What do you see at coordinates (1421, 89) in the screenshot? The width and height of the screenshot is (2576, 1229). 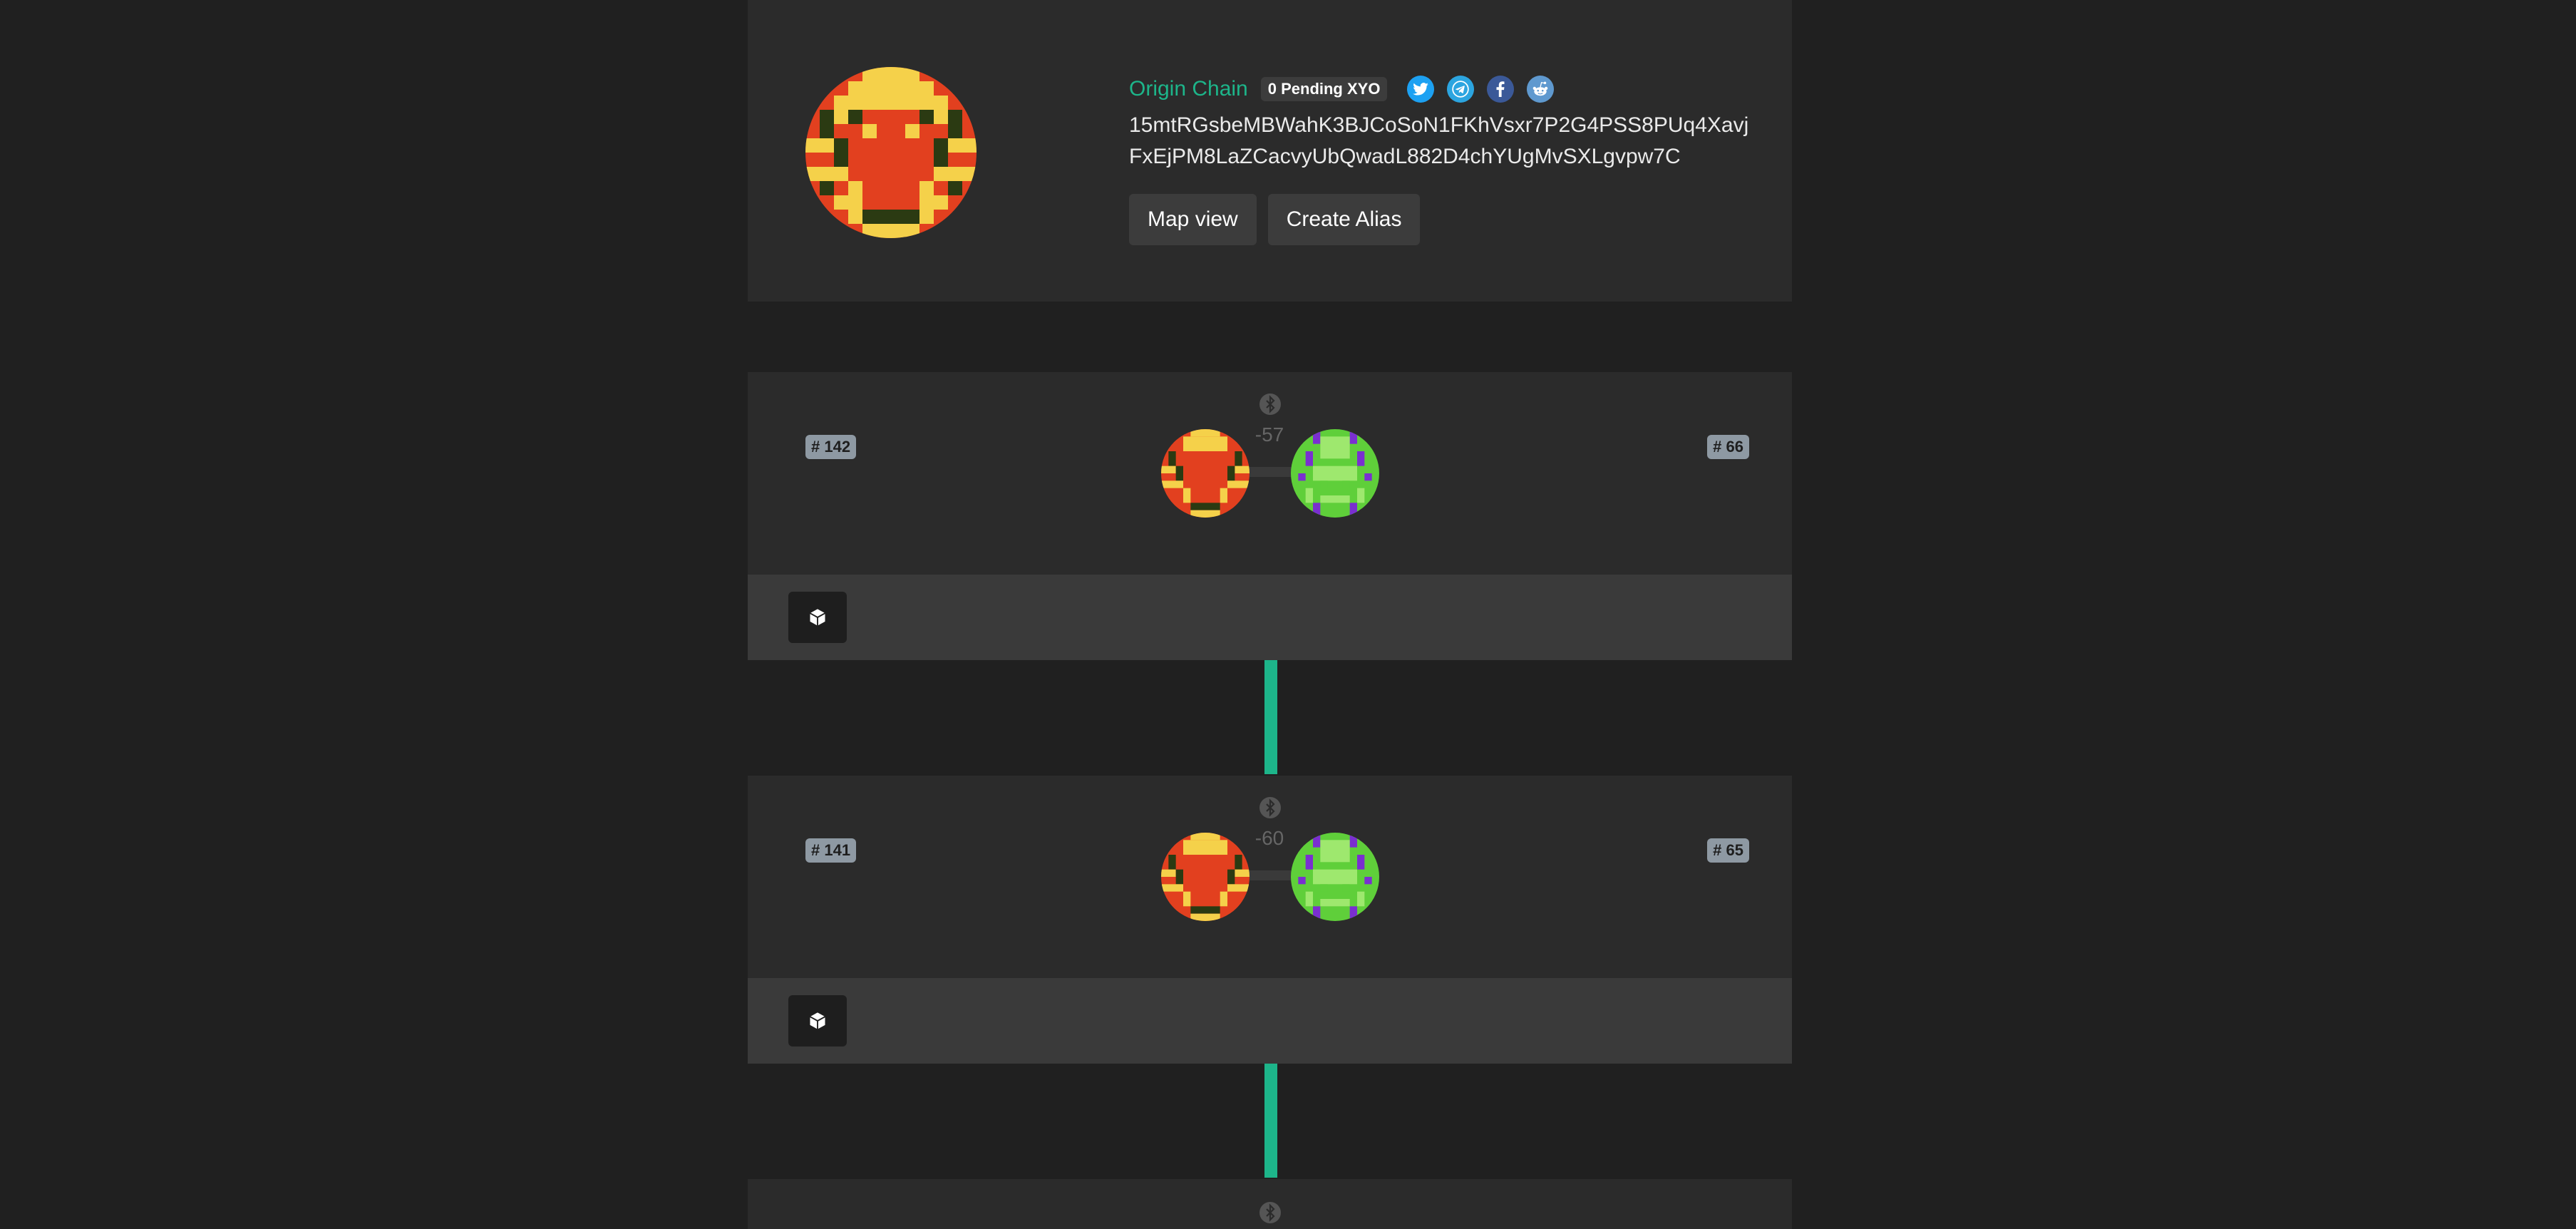 I see `twitter-icon` at bounding box center [1421, 89].